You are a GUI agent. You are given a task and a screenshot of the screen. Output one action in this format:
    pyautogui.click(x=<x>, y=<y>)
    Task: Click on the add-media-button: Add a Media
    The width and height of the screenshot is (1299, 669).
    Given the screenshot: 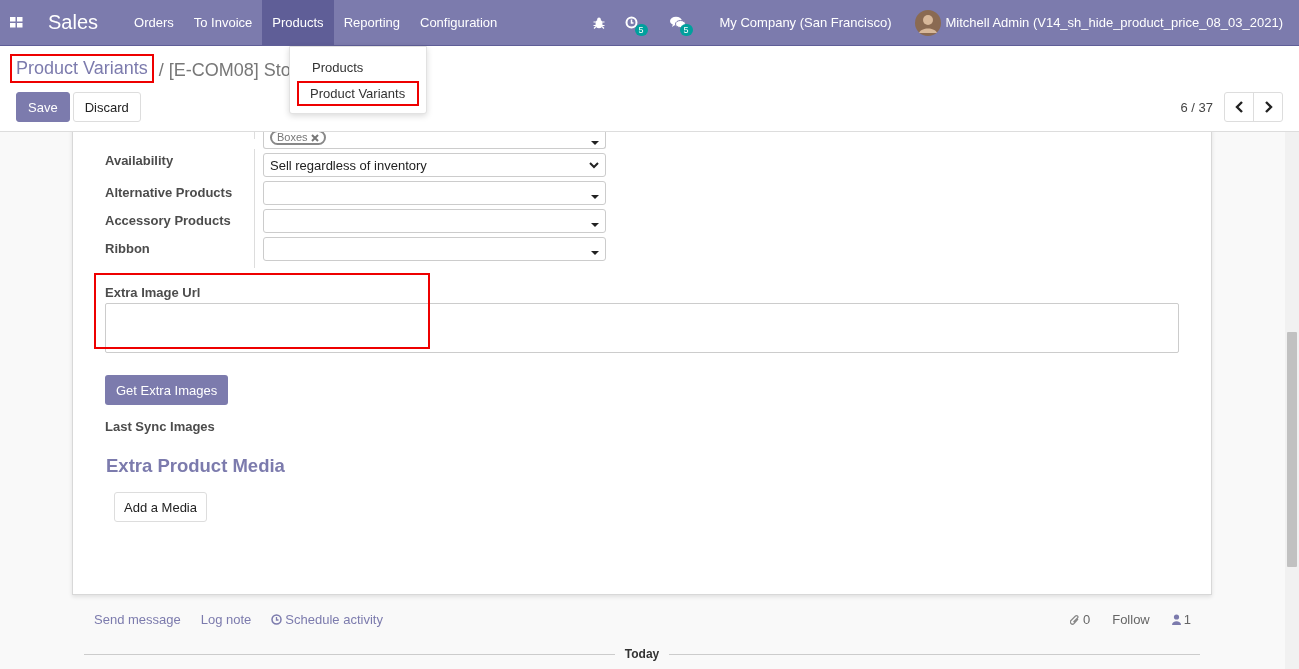 What is the action you would take?
    pyautogui.click(x=160, y=507)
    